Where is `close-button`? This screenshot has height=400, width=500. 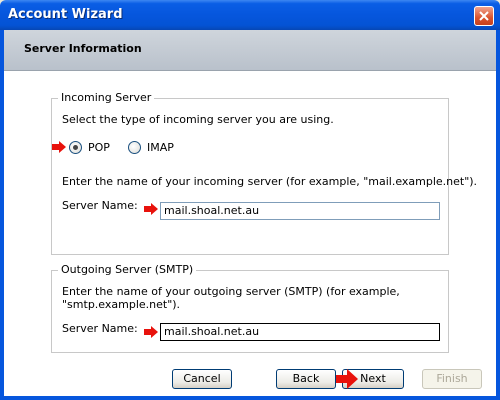
close-button is located at coordinates (484, 16).